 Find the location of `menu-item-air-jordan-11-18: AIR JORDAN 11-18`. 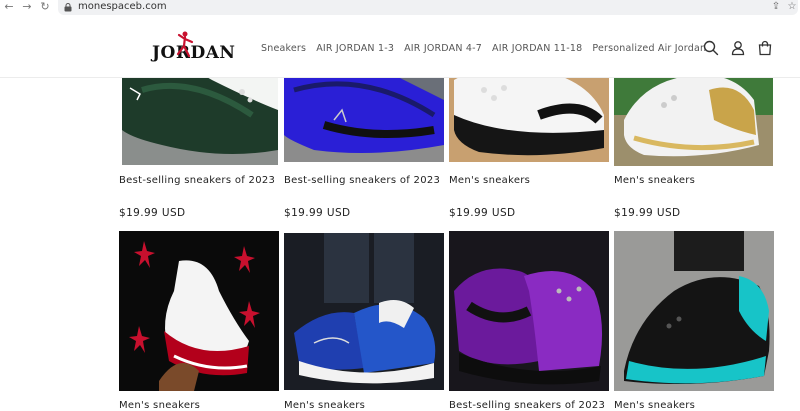

menu-item-air-jordan-11-18: AIR JORDAN 11-18 is located at coordinates (537, 48).